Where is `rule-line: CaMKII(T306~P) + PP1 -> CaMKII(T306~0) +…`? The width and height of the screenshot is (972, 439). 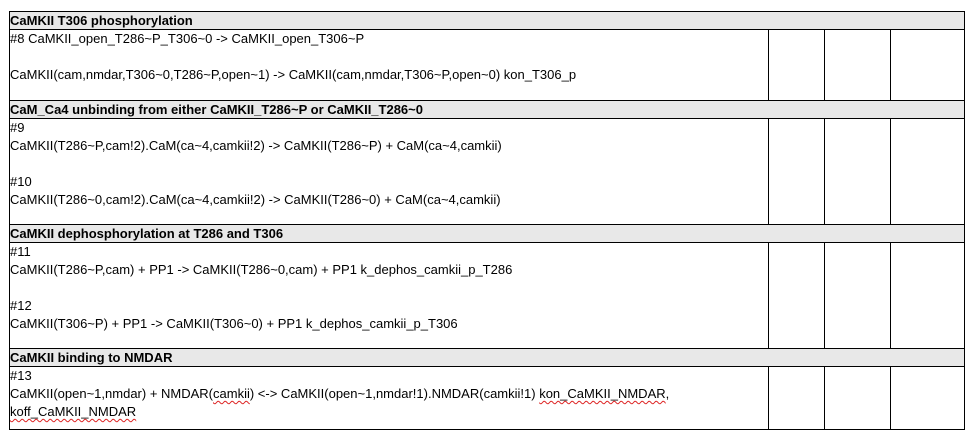
rule-line: CaMKII(T306~P) + PP1 -> CaMKII(T306~0) +… is located at coordinates (234, 323).